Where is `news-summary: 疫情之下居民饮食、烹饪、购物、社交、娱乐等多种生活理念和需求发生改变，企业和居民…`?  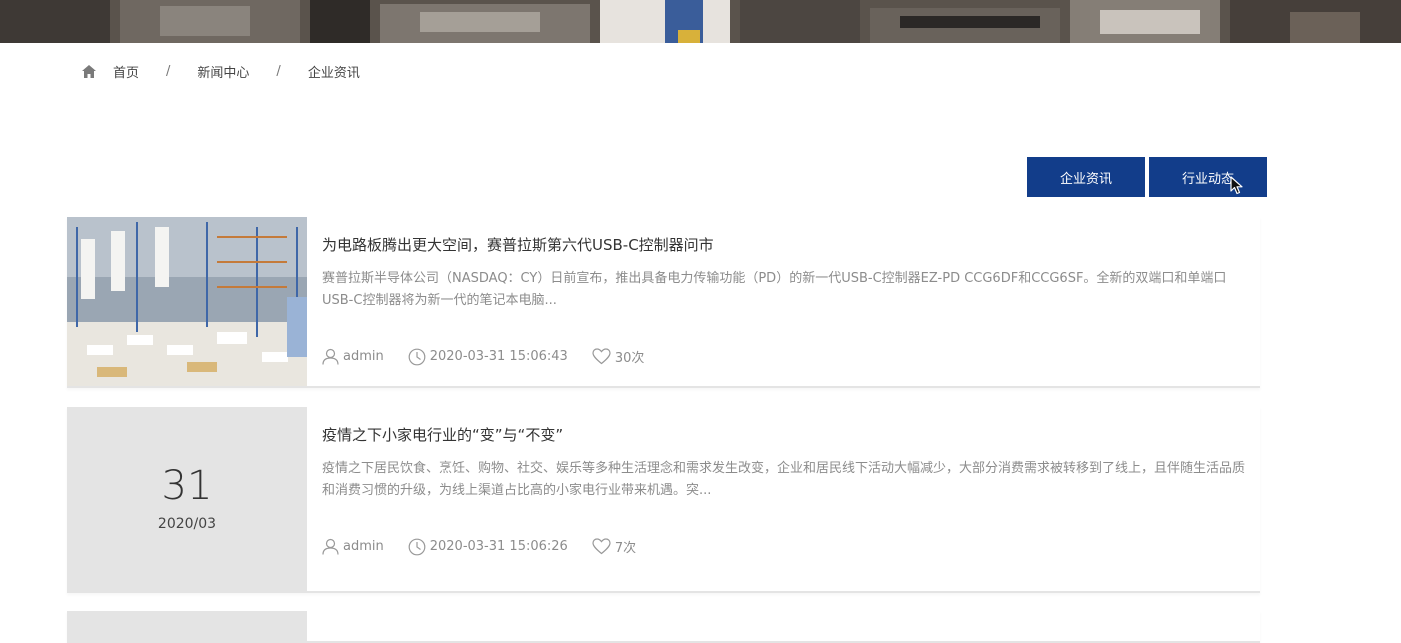 news-summary: 疫情之下居民饮食、烹饪、购物、社交、娱乐等多种生活理念和需求发生改变，企业和居民… is located at coordinates (784, 479).